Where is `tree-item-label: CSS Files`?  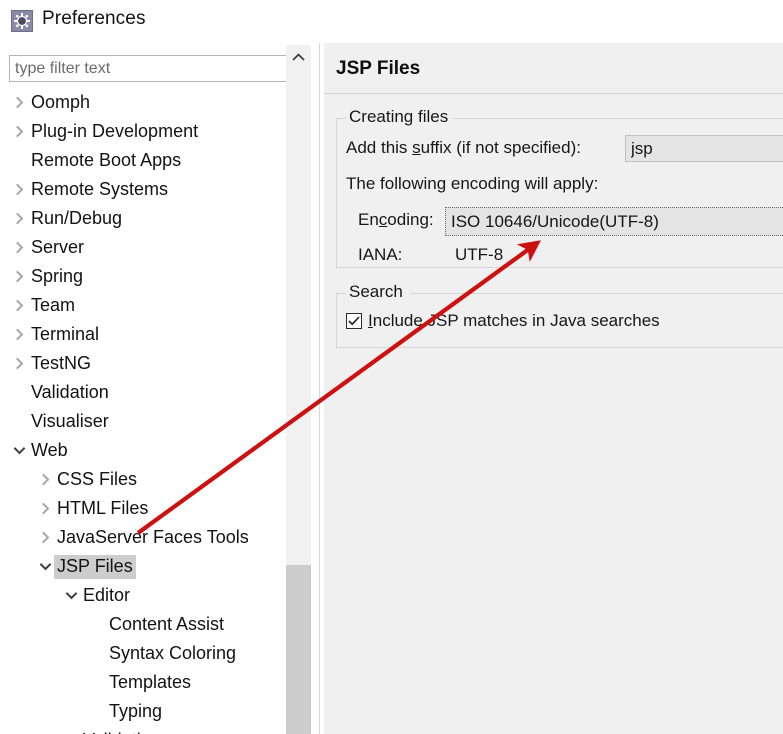 tree-item-label: CSS Files is located at coordinates (97, 478).